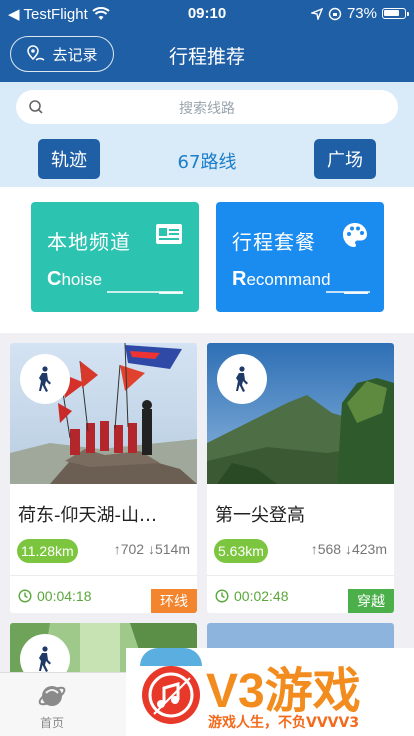 The image size is (414, 736). I want to click on tab-home: 首页, so click(52, 706).